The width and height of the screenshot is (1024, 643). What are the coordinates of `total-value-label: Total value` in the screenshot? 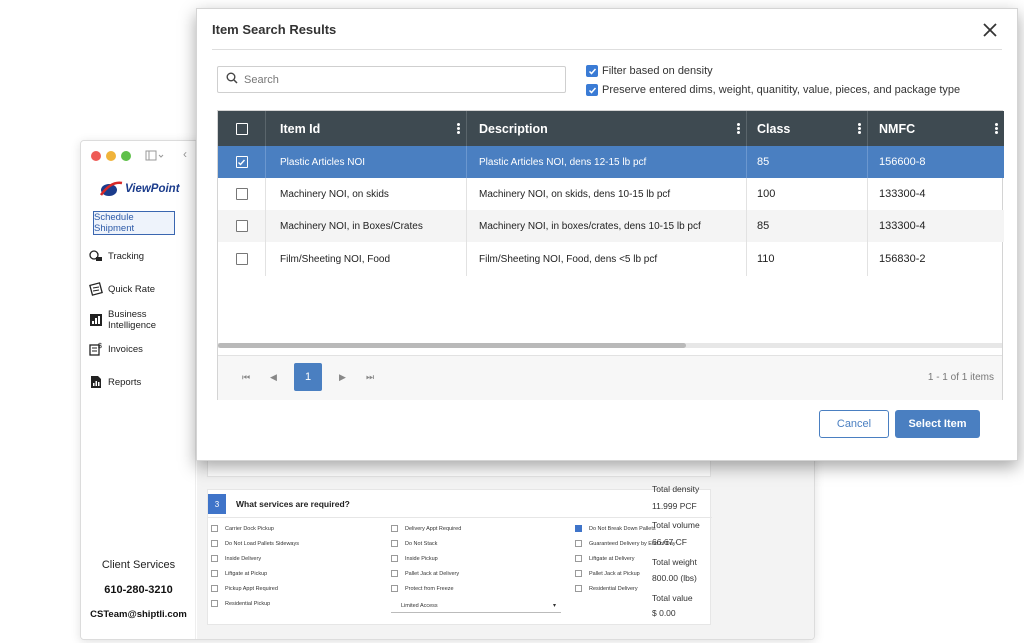 It's located at (672, 598).